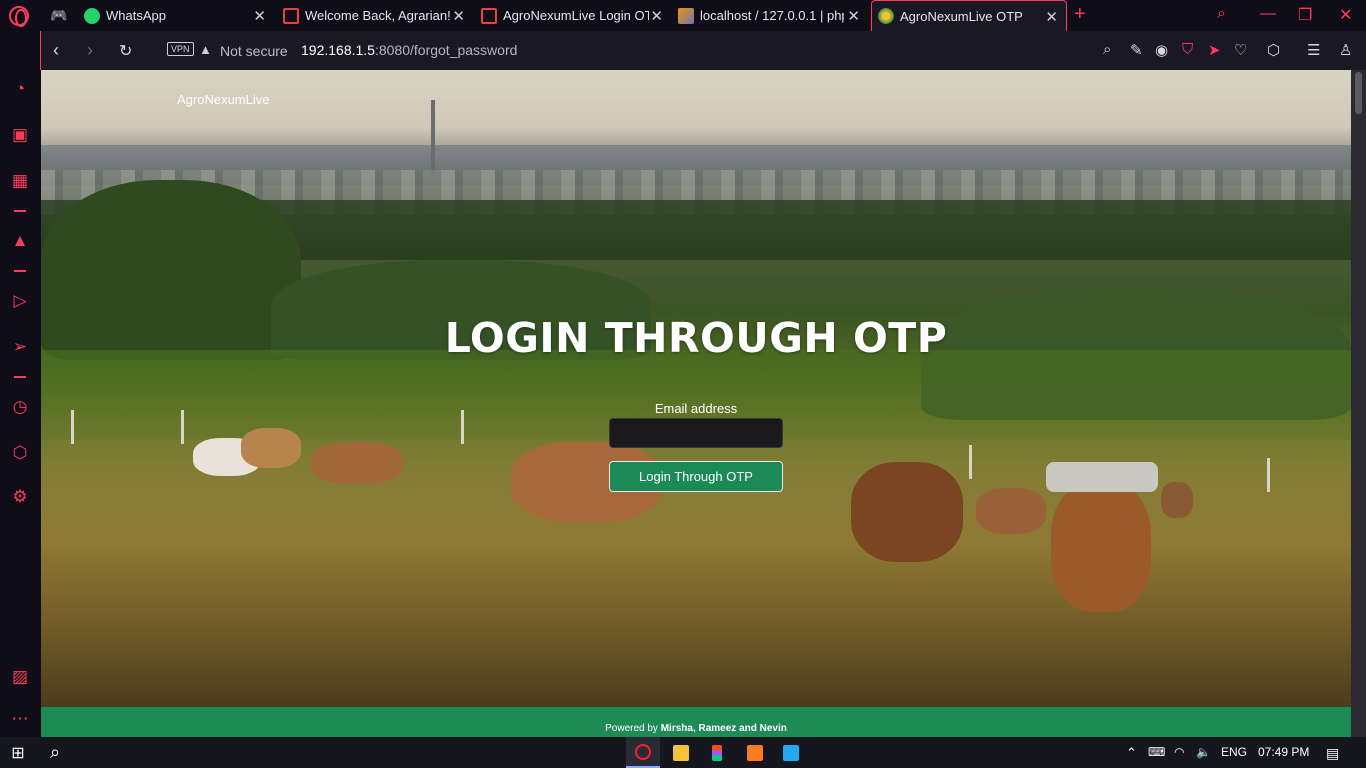  I want to click on tab-gmail-otp: AgroNexumLive Login OTP ✕, so click(576, 15).